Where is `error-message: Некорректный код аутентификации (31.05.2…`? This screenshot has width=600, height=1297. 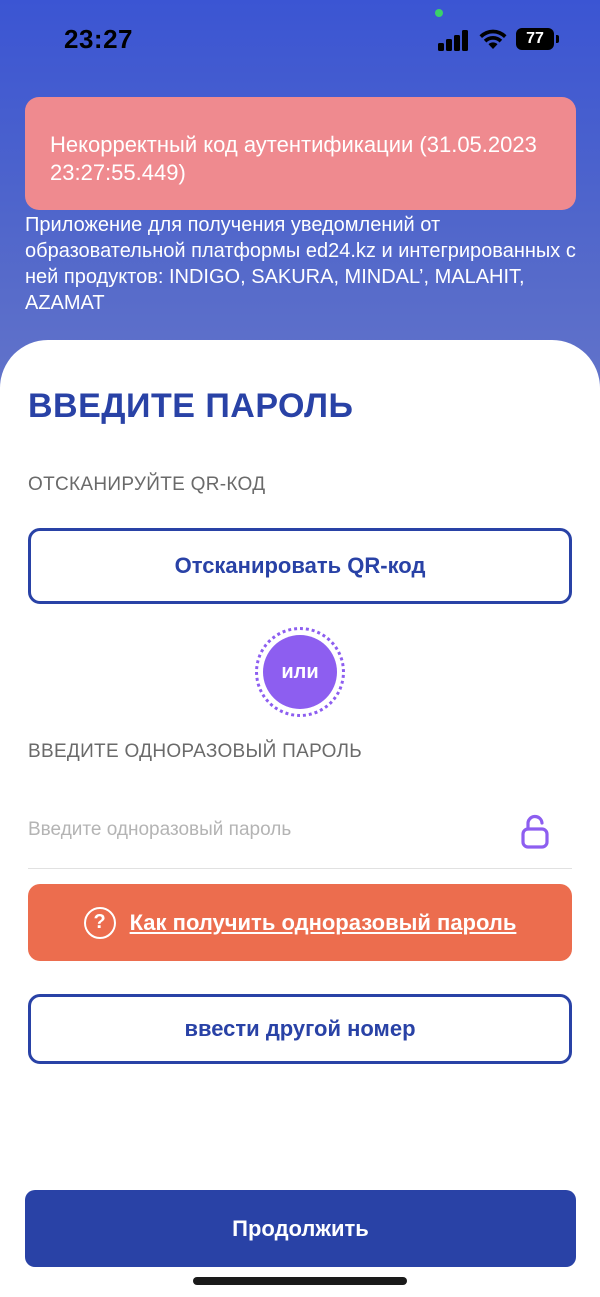
error-message: Некорректный код аутентификации (31.05.2… is located at coordinates (293, 158).